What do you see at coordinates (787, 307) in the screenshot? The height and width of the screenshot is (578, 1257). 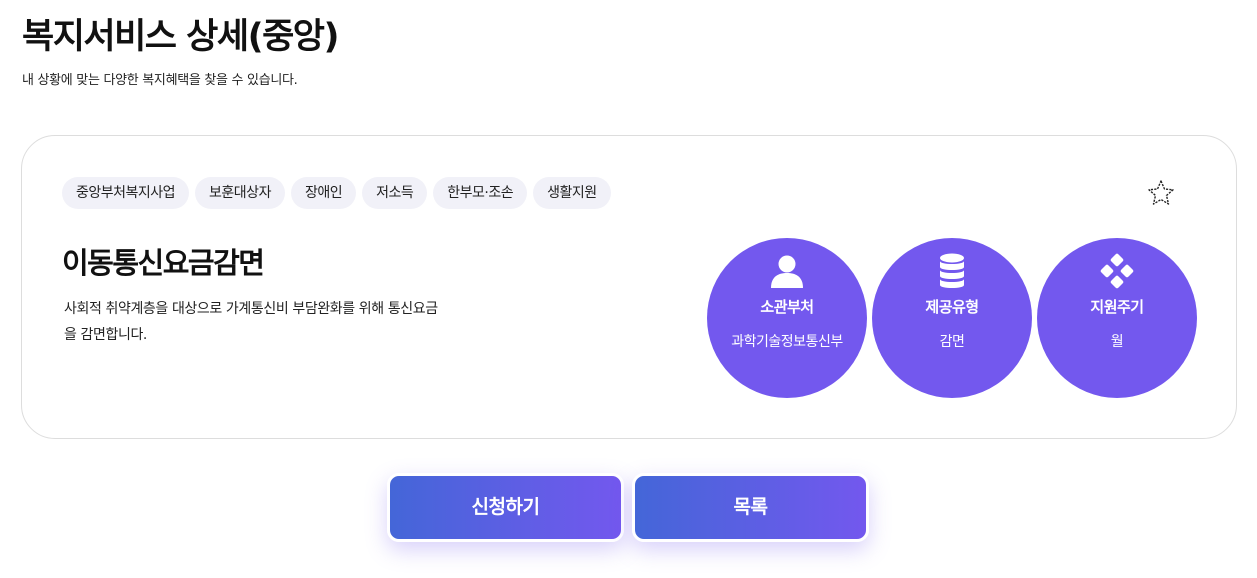 I see `info-label: 소관부처` at bounding box center [787, 307].